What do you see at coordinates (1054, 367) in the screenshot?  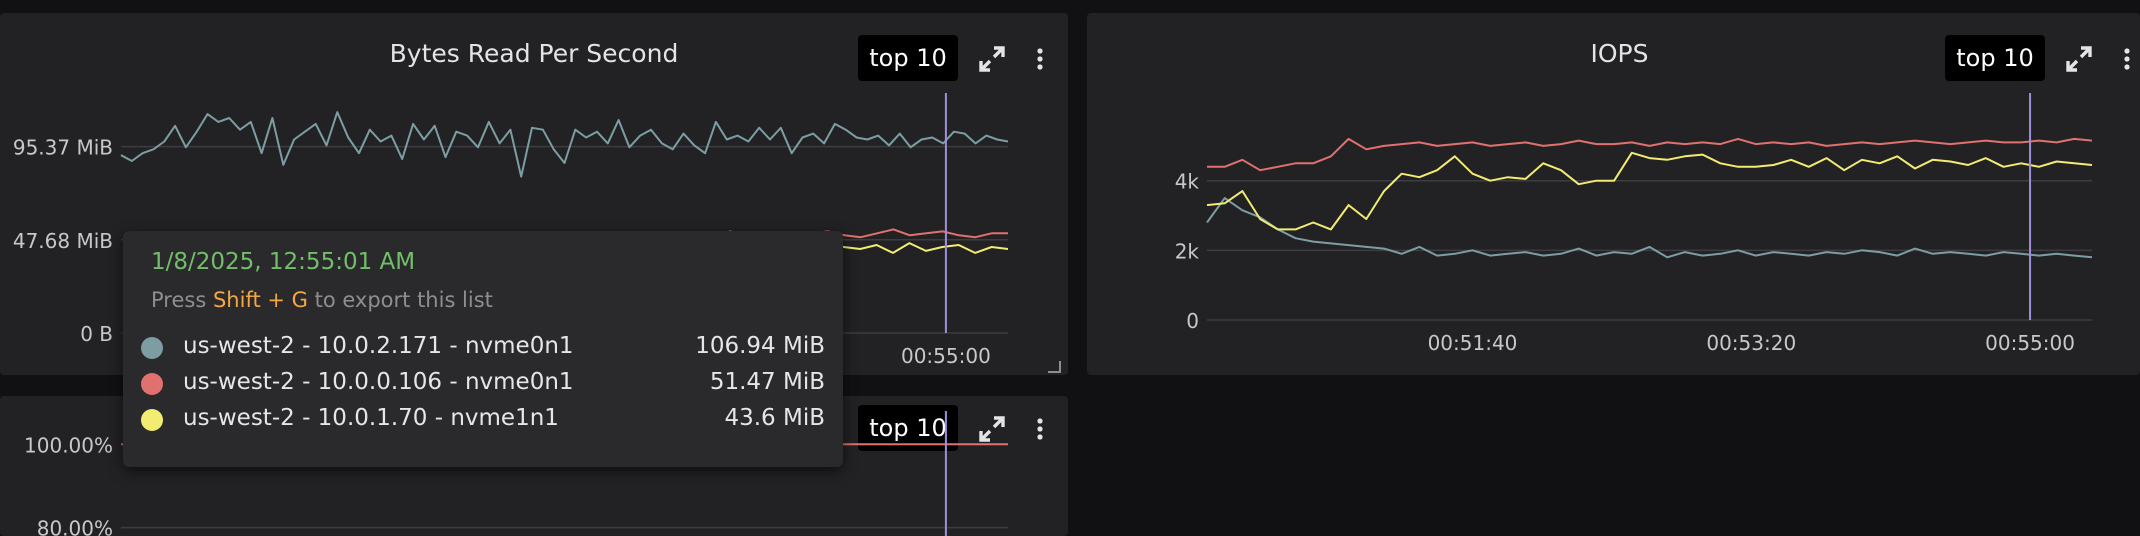 I see `resize-handle-icon` at bounding box center [1054, 367].